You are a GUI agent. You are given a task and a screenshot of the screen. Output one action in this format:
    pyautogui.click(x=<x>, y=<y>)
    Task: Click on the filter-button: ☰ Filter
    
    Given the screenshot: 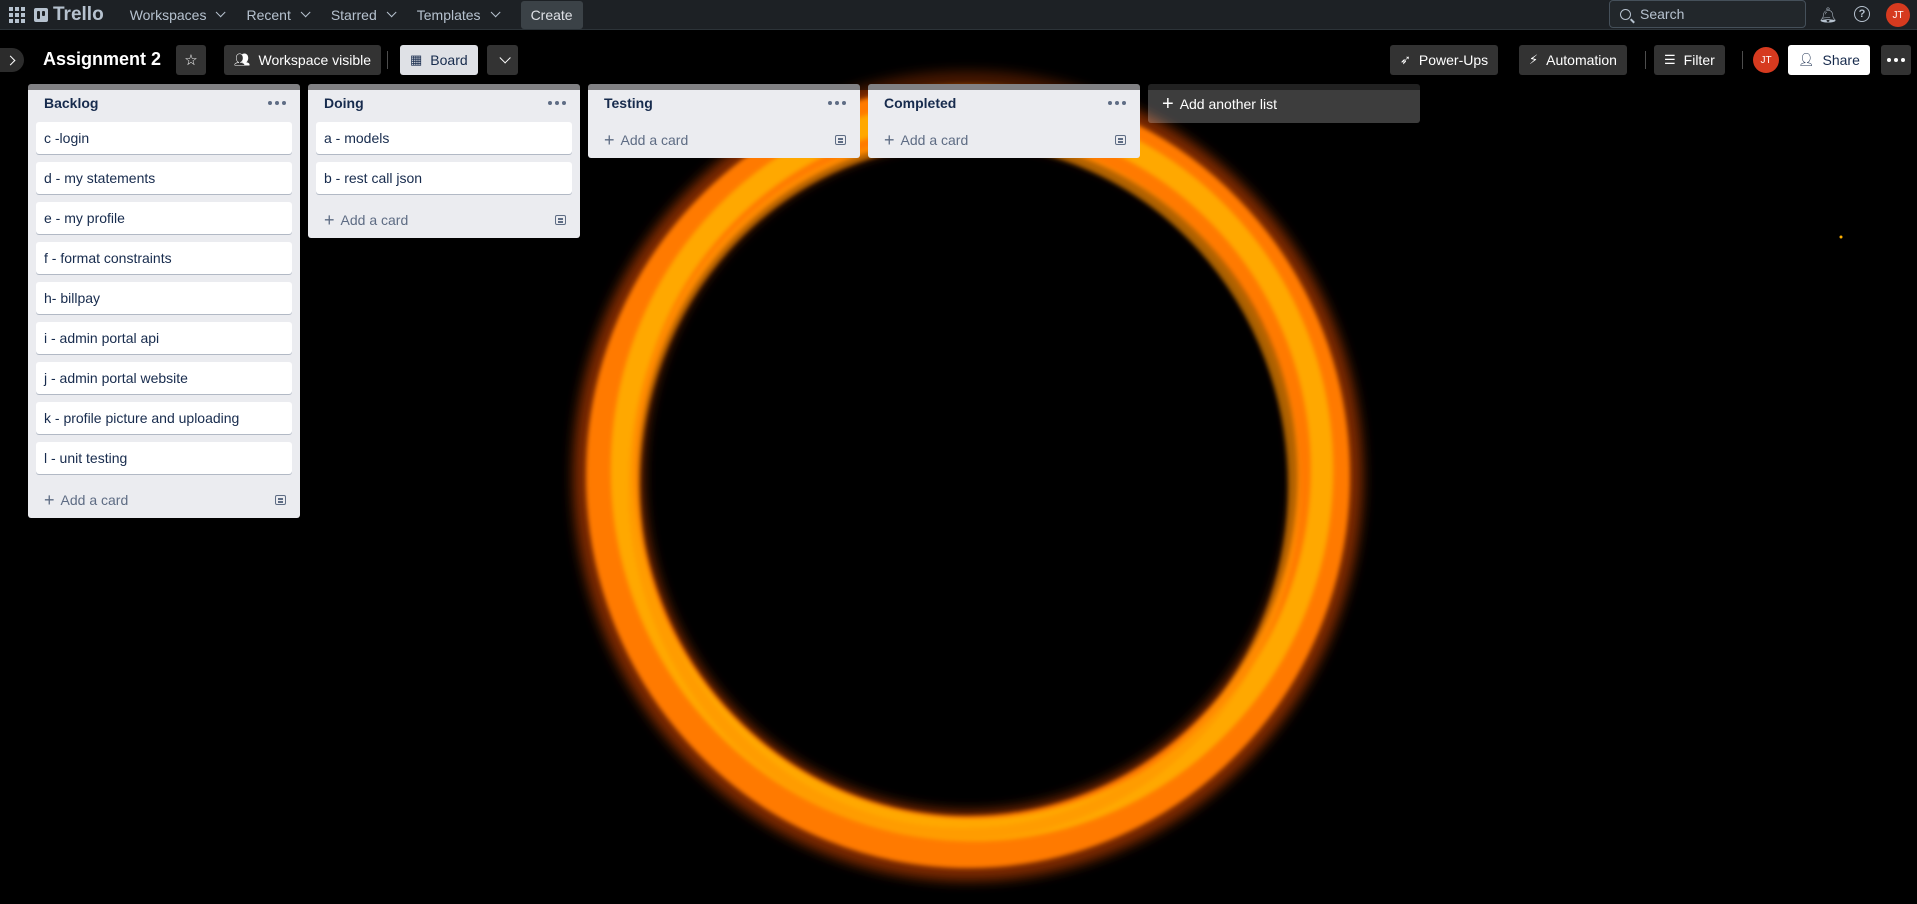 What is the action you would take?
    pyautogui.click(x=1689, y=60)
    